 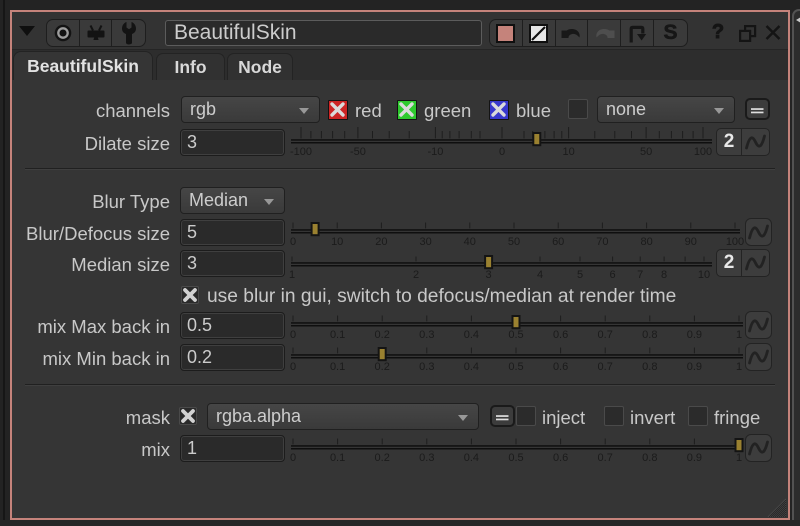 I want to click on svg-text: 3, so click(x=489, y=275).